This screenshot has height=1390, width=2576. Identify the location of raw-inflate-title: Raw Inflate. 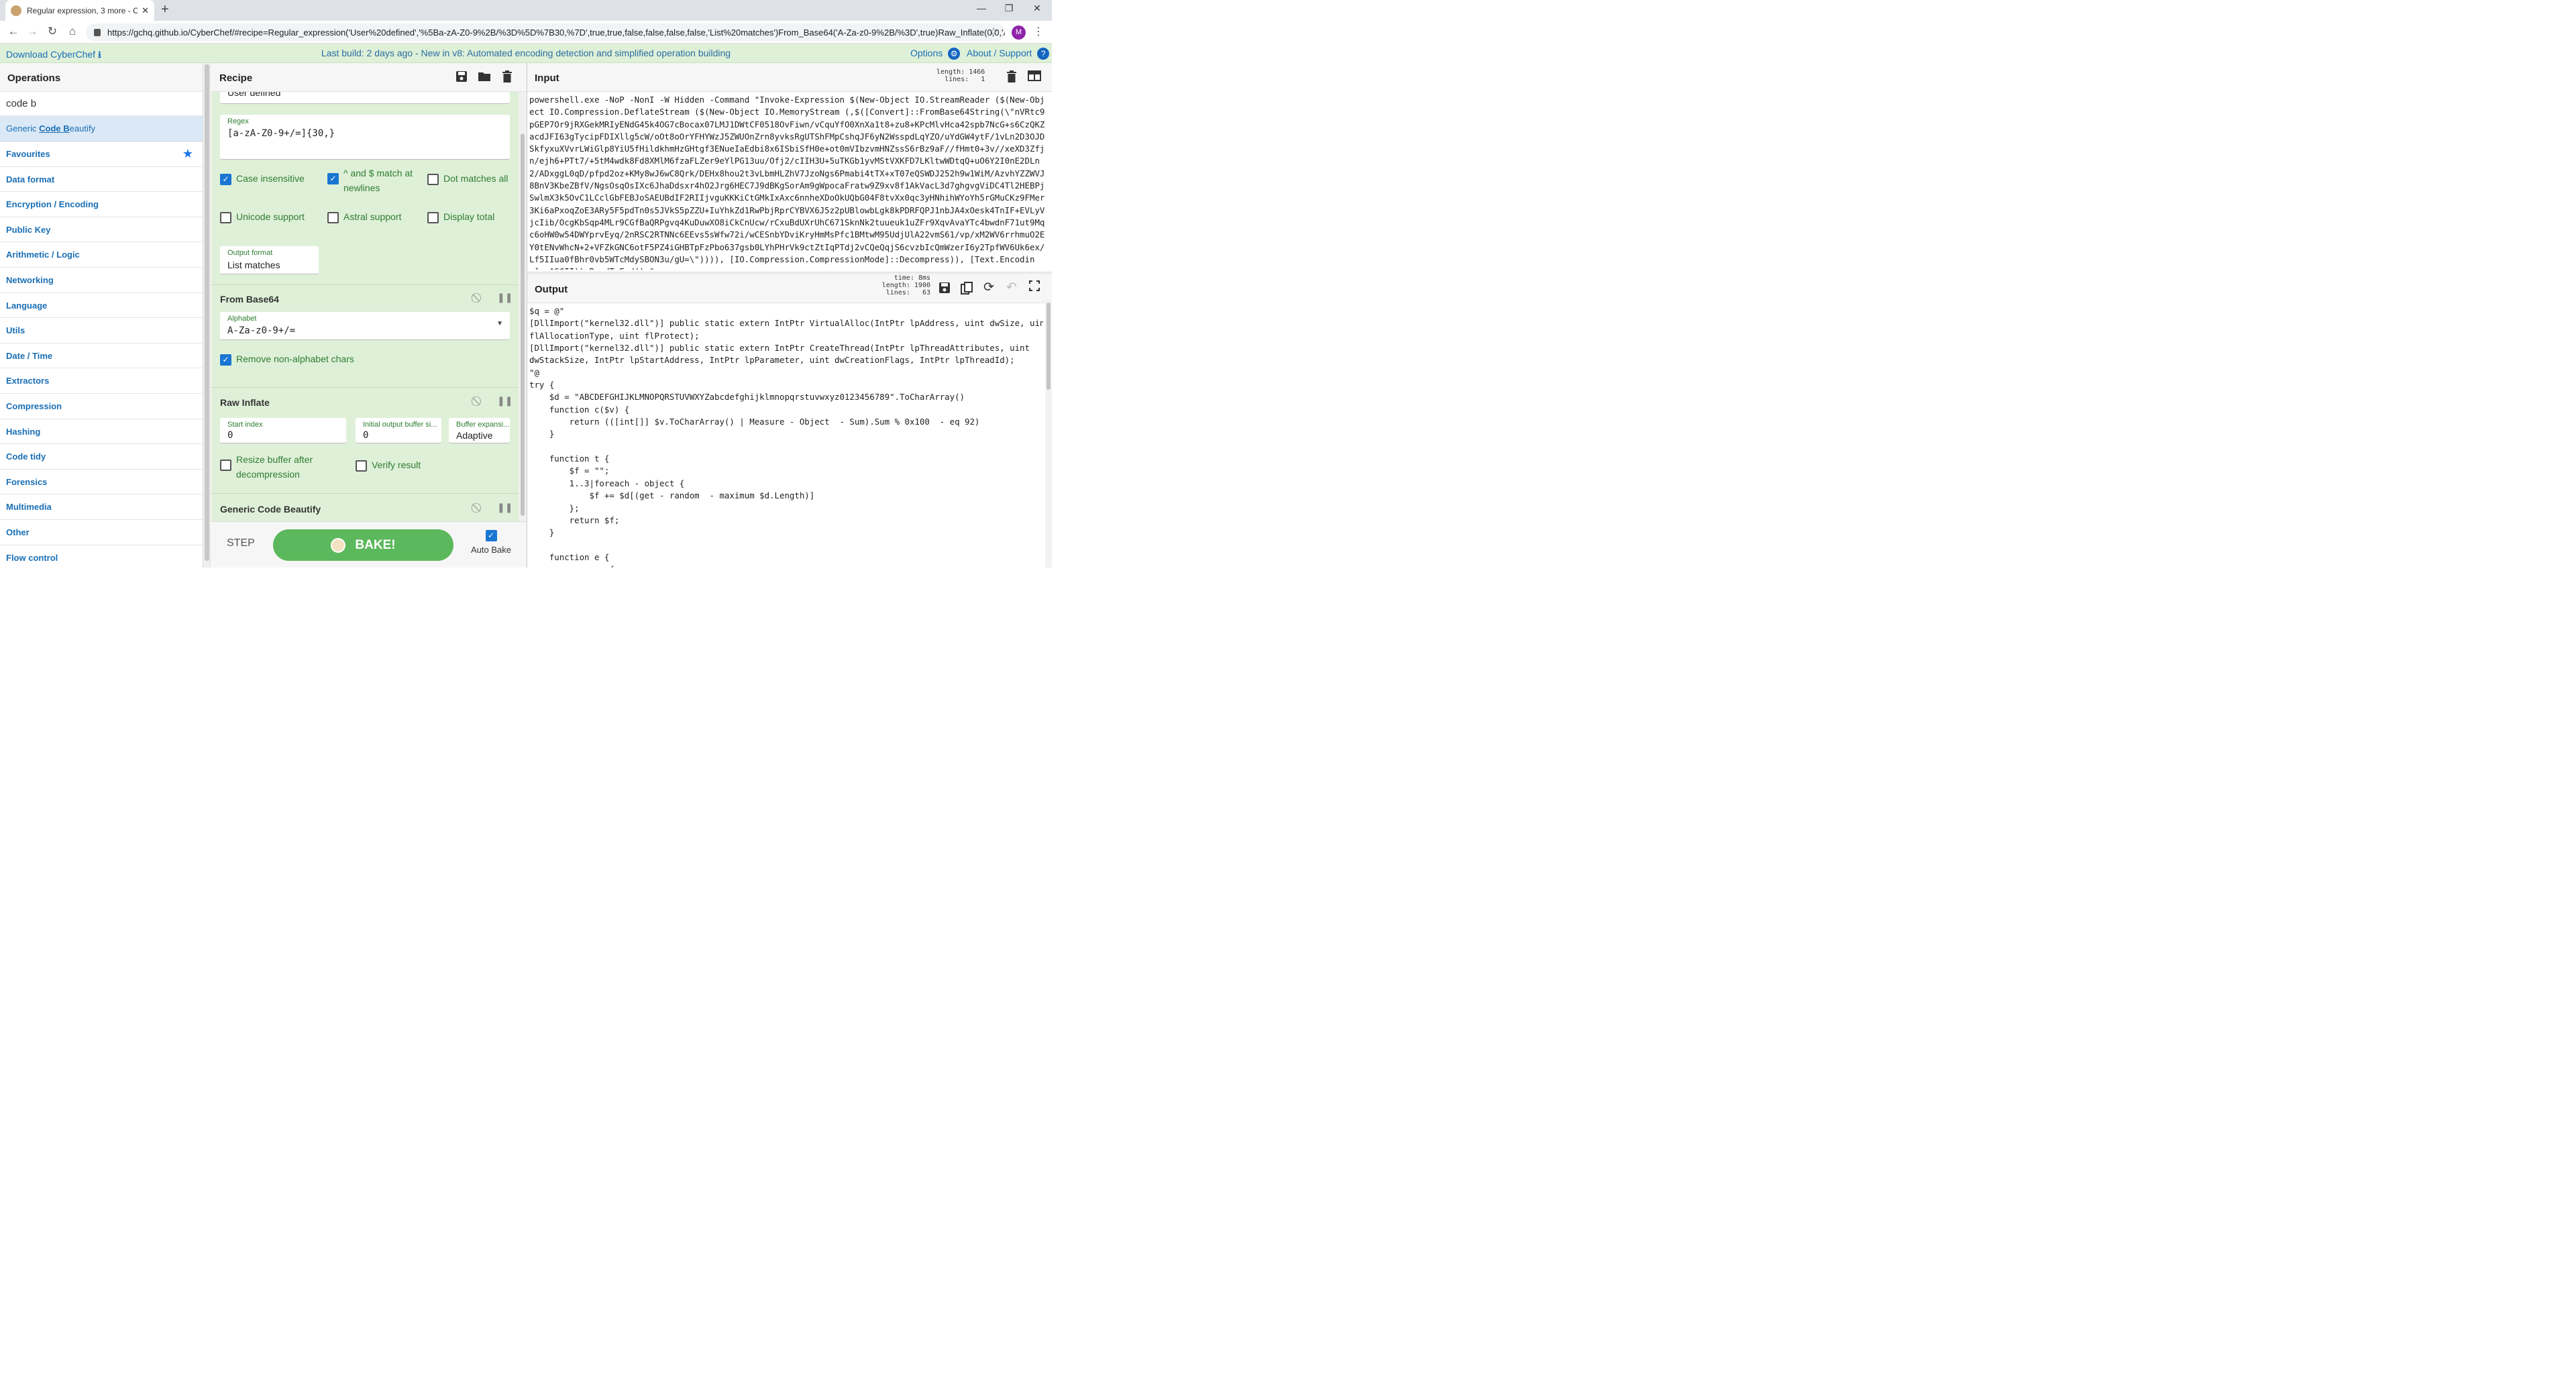
(245, 403).